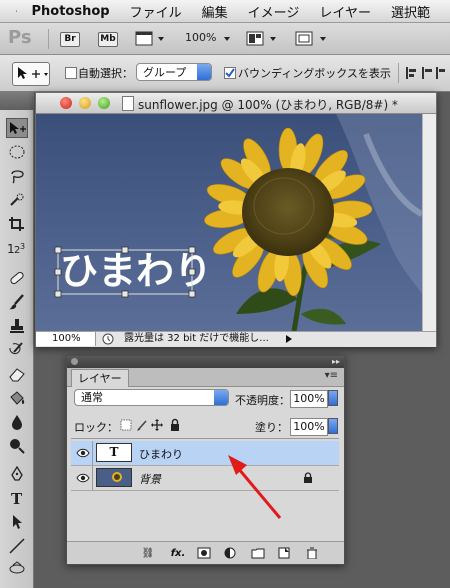  I want to click on layer-name: ひまわり, so click(161, 454).